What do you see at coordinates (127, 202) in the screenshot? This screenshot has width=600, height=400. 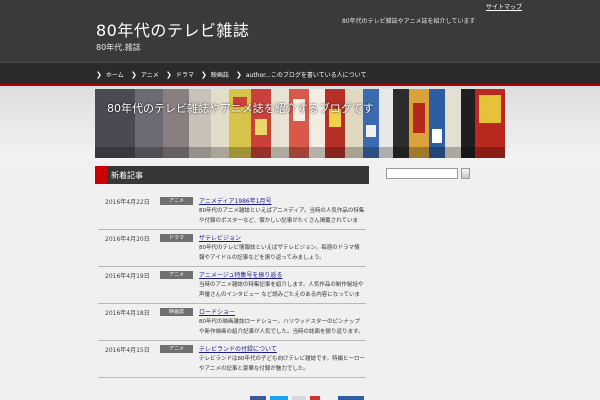 I see `entry-date: 2016年4月22日` at bounding box center [127, 202].